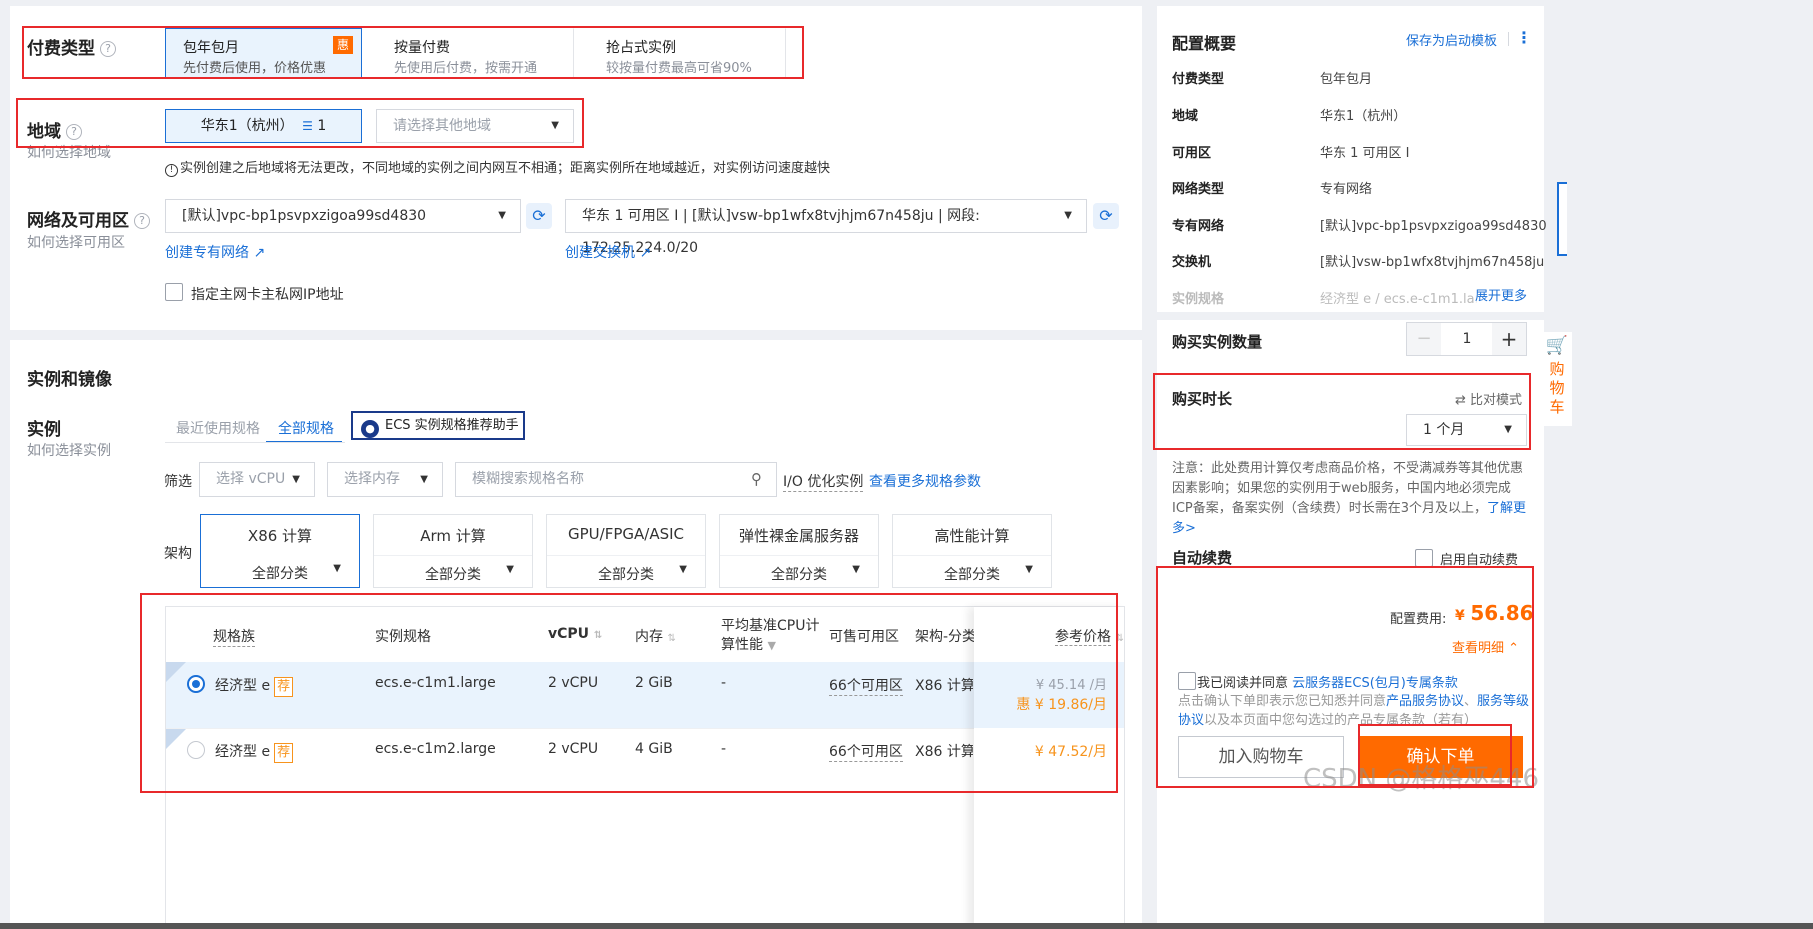  I want to click on create-vpc-link: 创建专有网络 ↗, so click(215, 252).